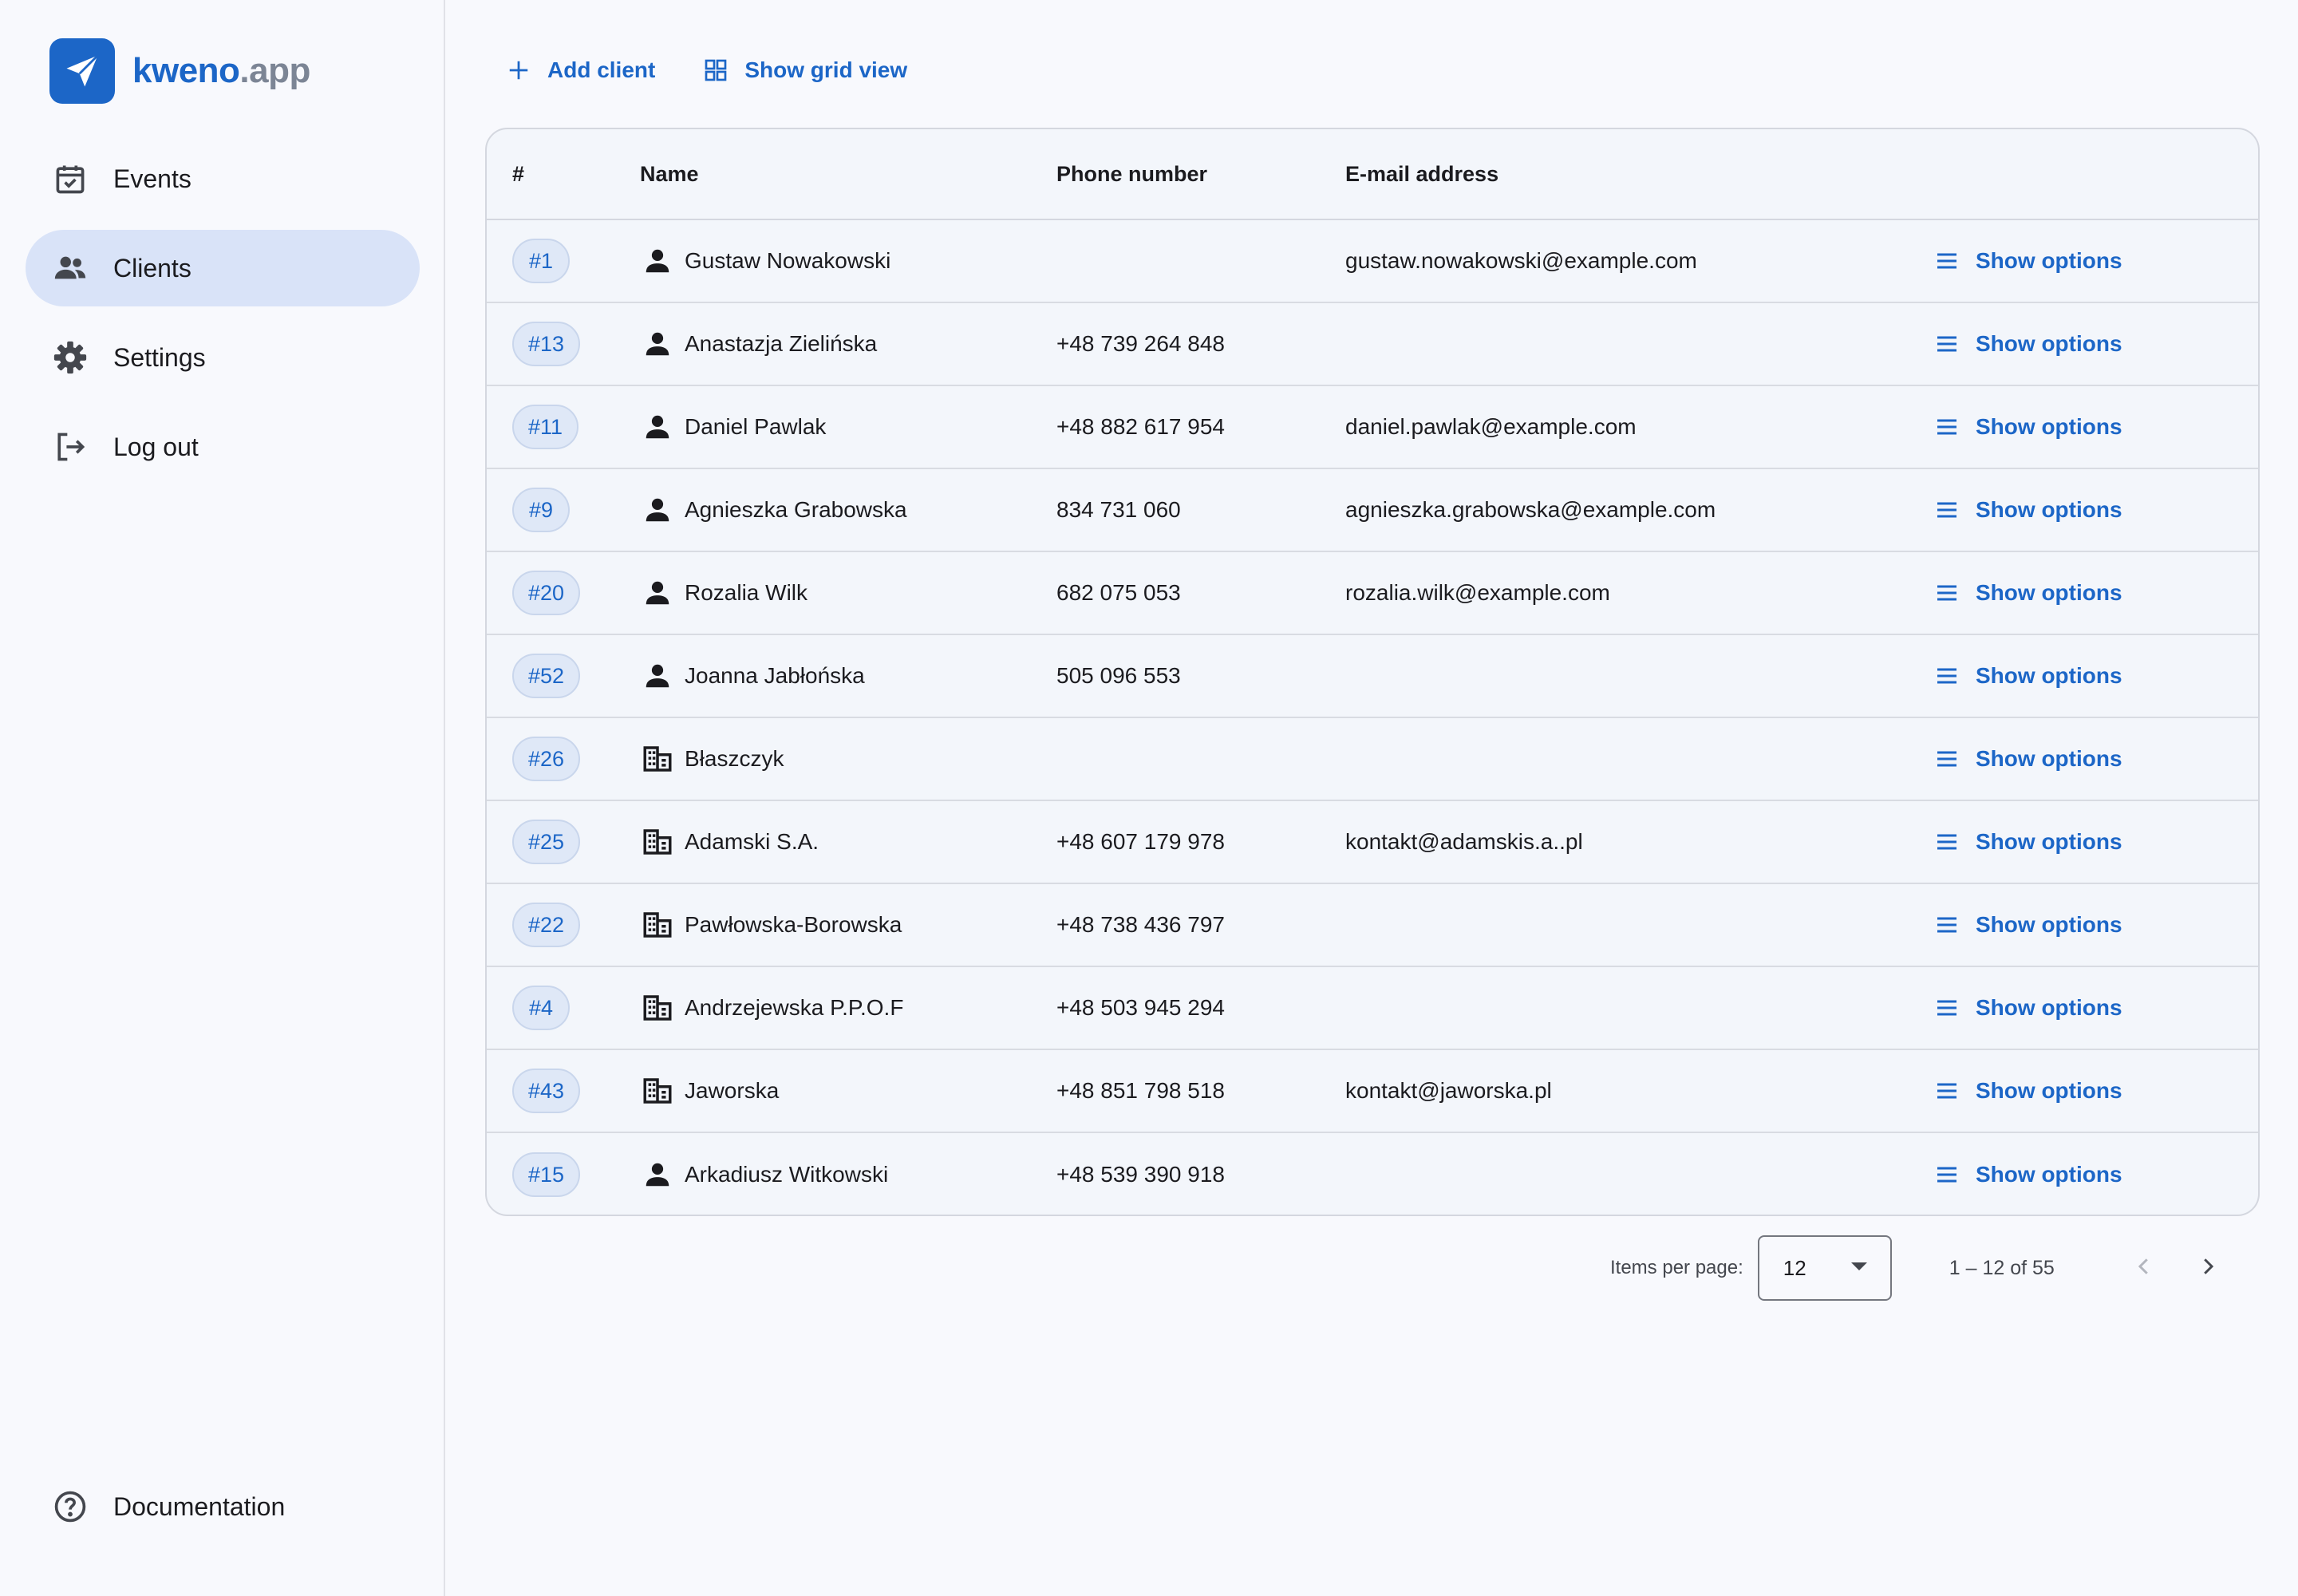 The width and height of the screenshot is (2298, 1596). I want to click on brand-logo: kweno.app, so click(179, 71).